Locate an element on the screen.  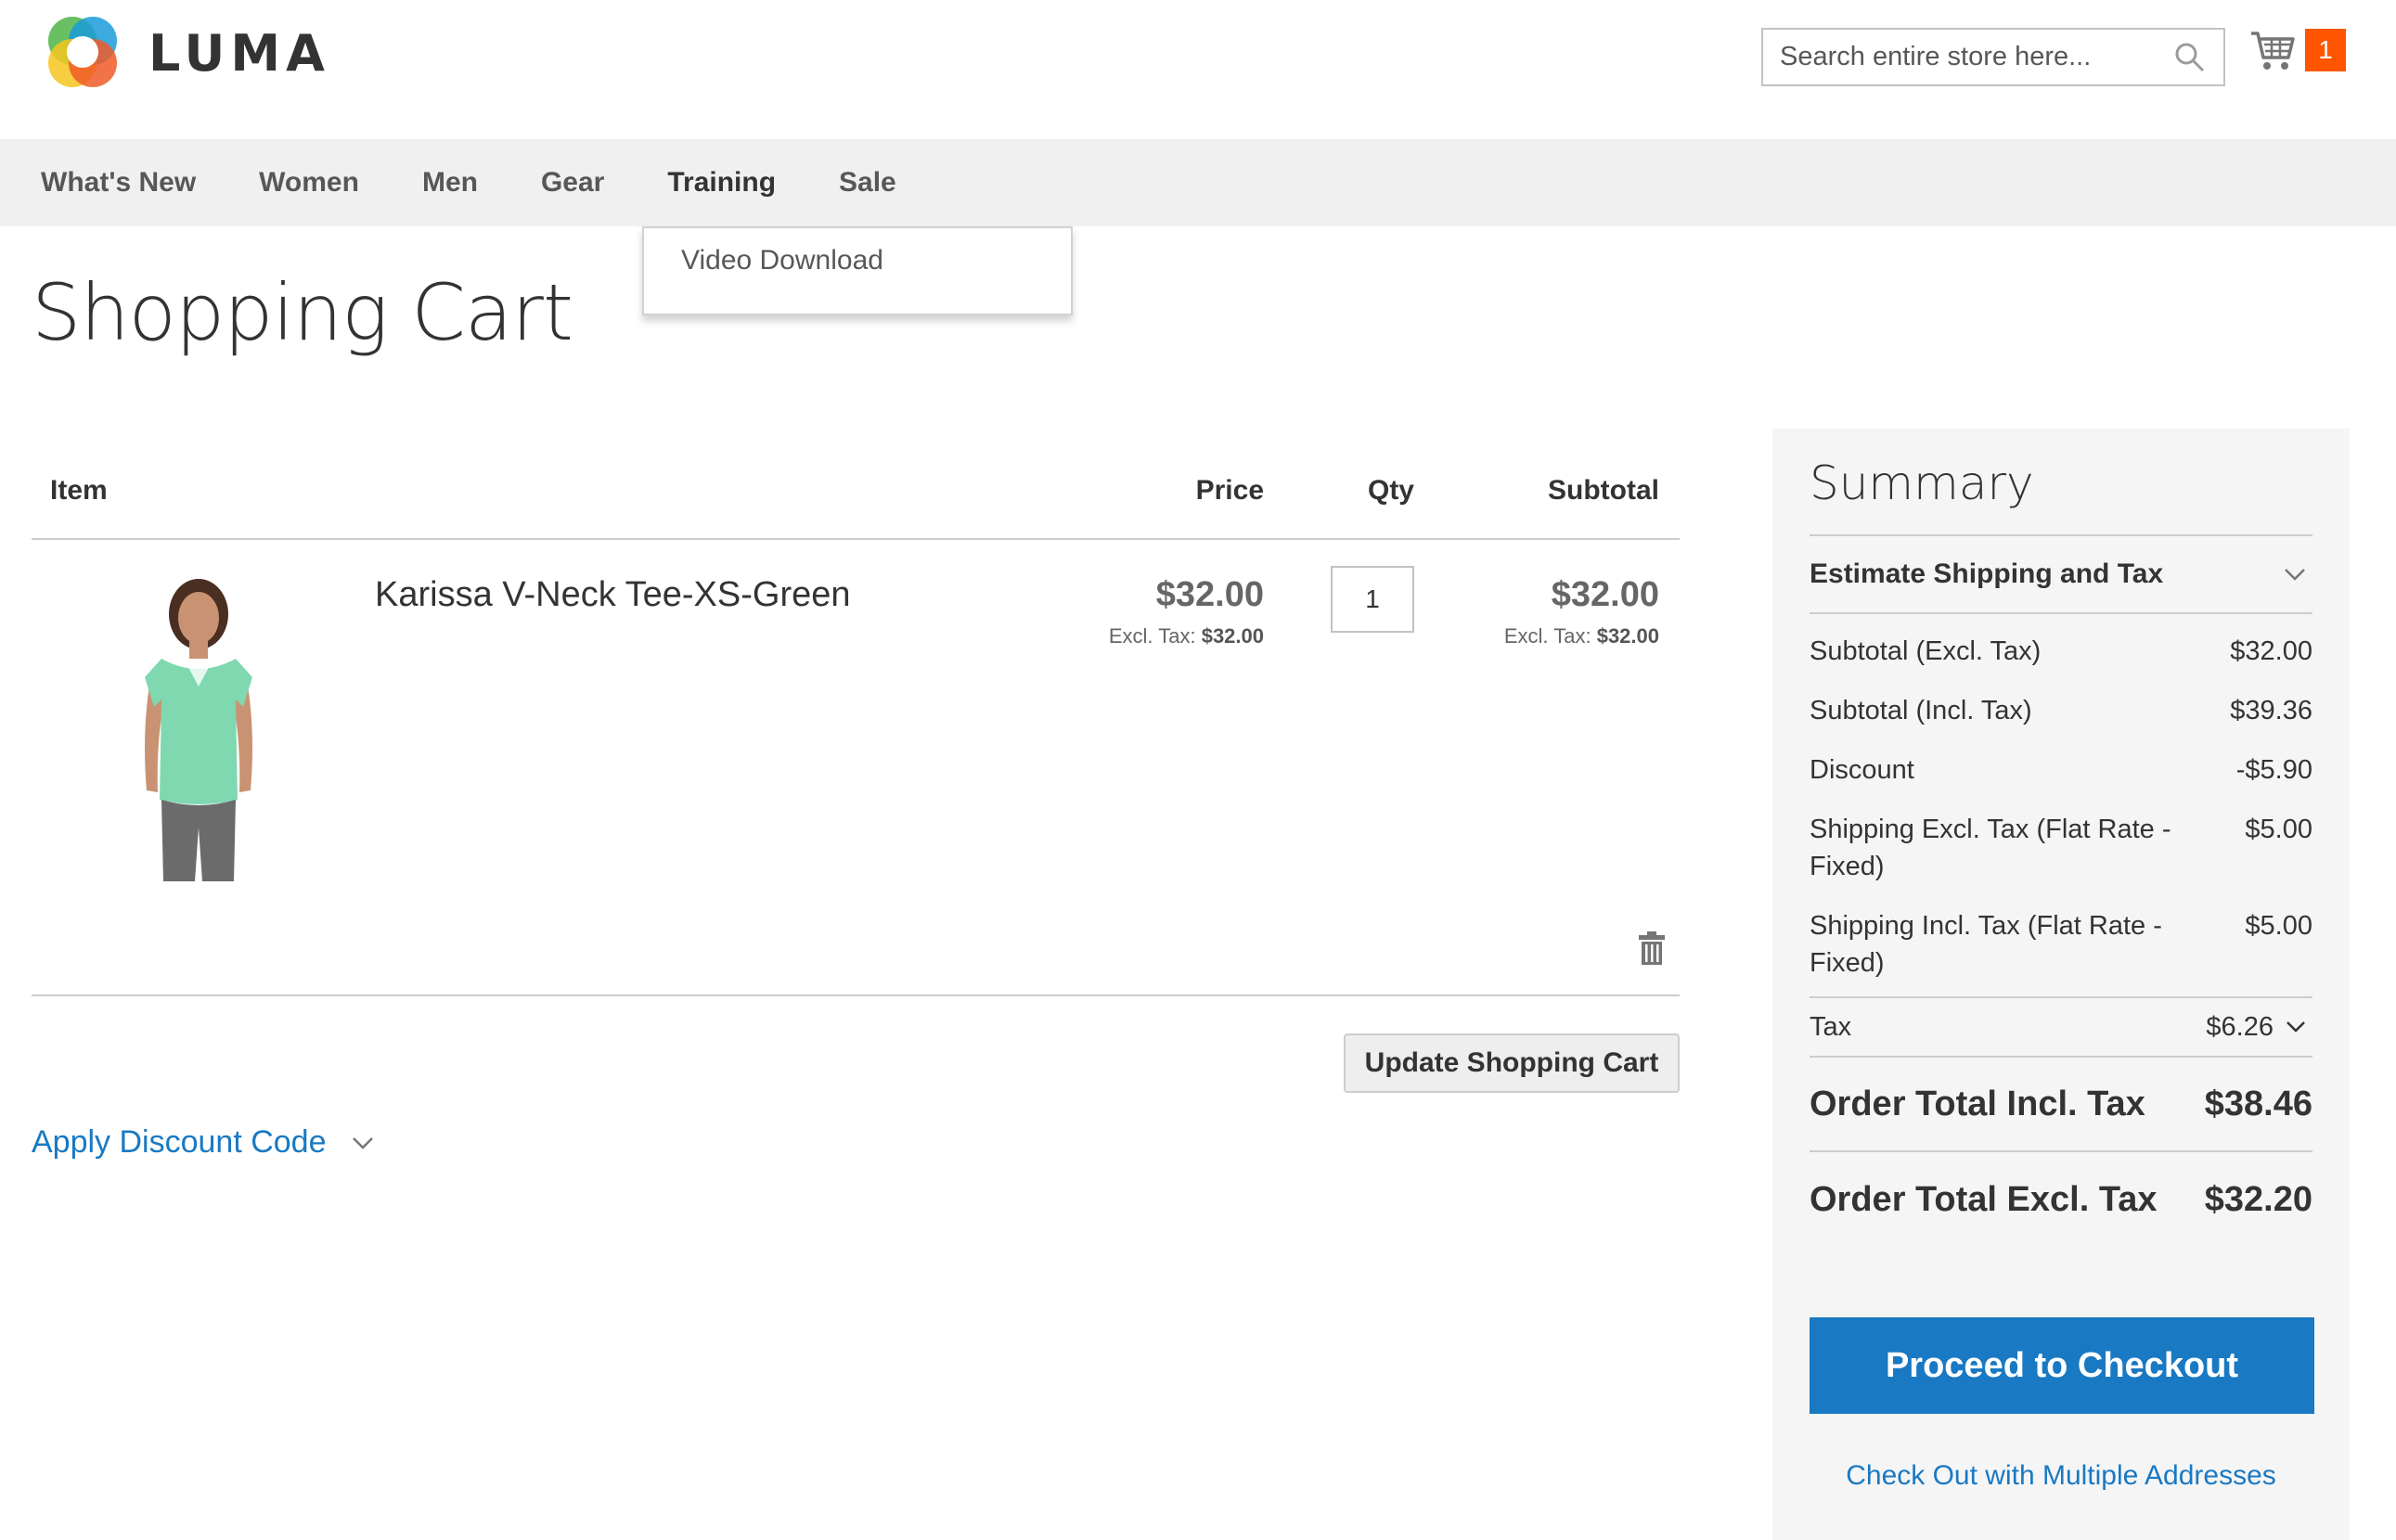
logo-text: LUMA is located at coordinates (239, 53).